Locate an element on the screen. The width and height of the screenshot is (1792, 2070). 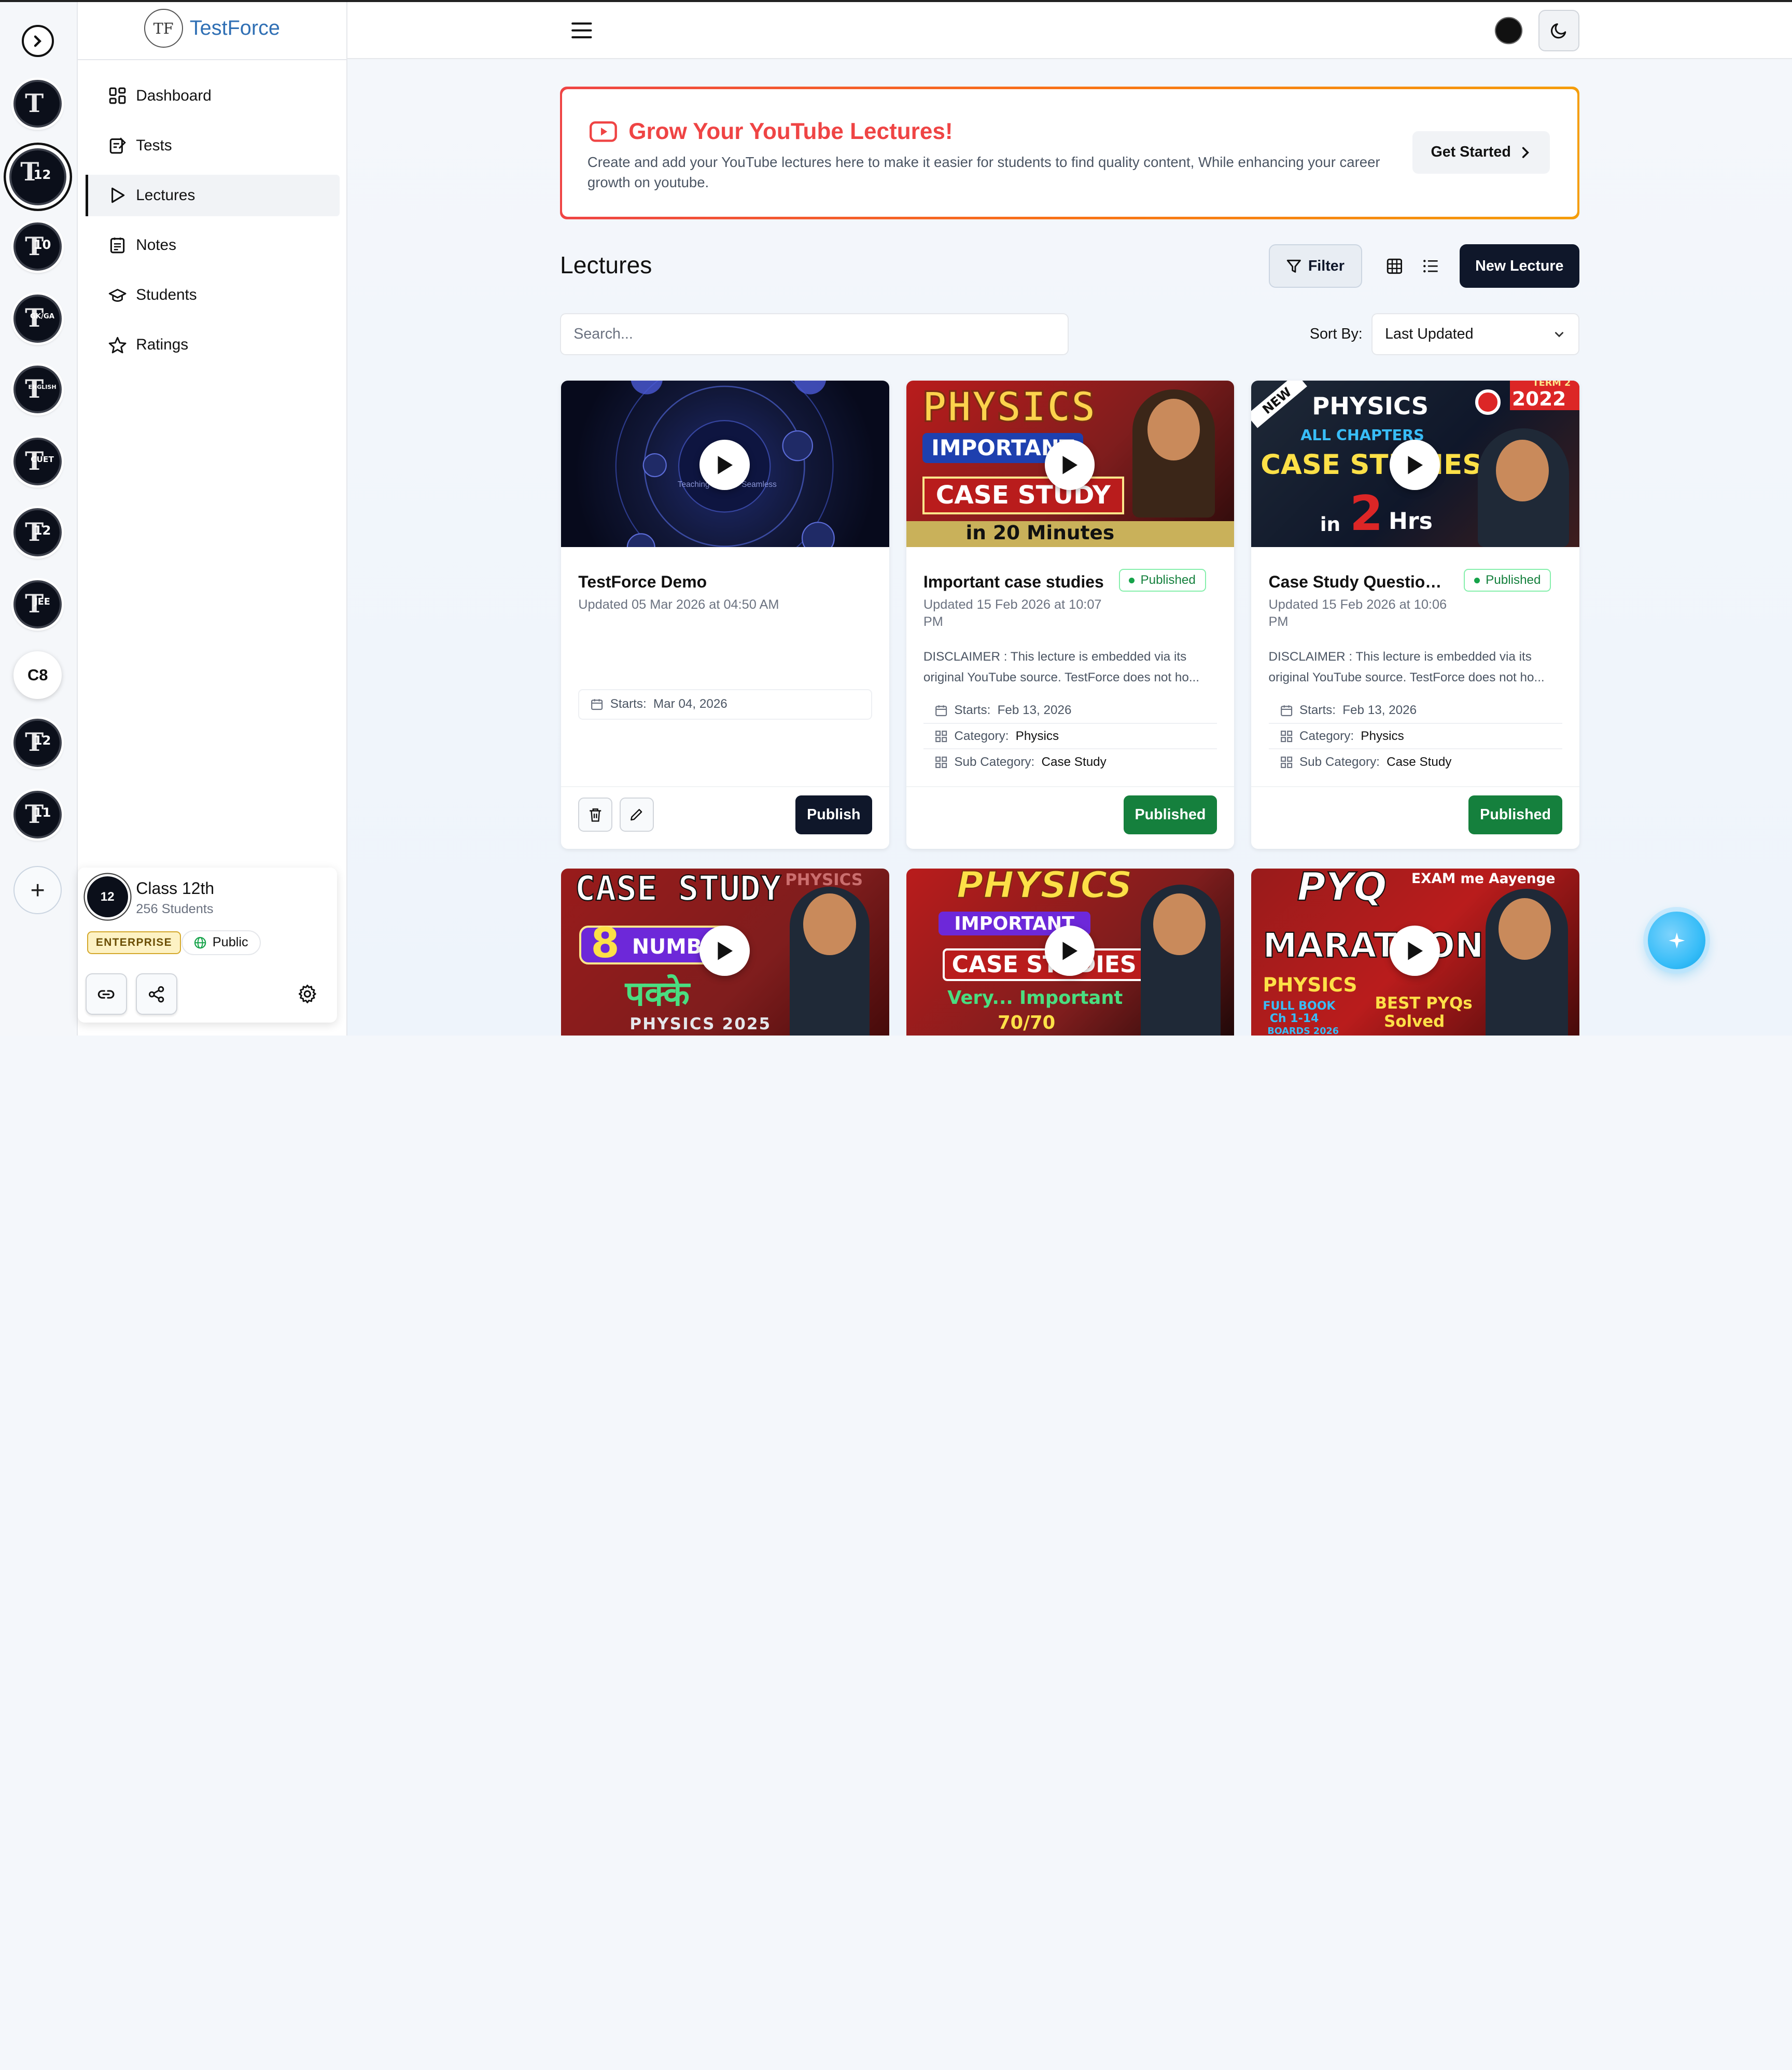
link-icon is located at coordinates (106, 994).